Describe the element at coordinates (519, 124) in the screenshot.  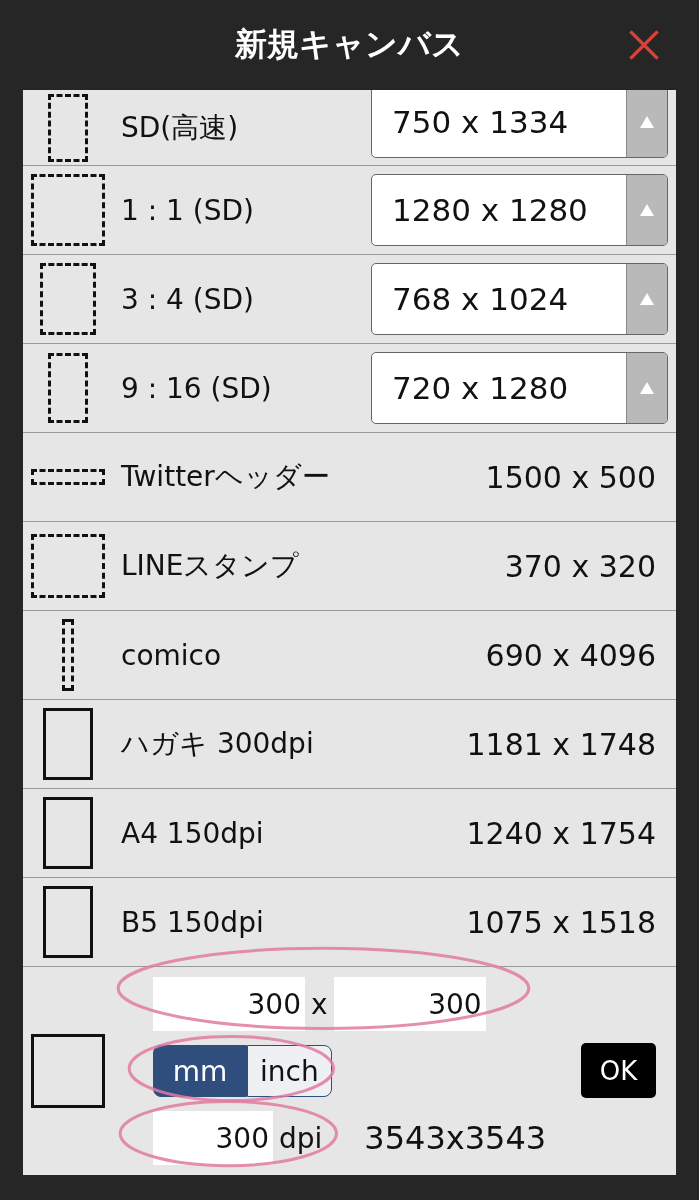
I see `size-select: 750 x 1334` at that location.